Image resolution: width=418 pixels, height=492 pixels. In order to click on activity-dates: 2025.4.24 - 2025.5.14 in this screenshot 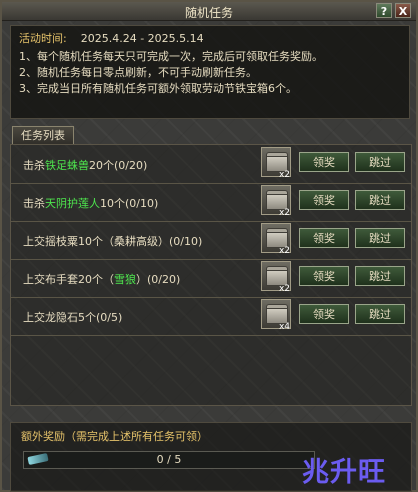, I will do `click(142, 38)`.